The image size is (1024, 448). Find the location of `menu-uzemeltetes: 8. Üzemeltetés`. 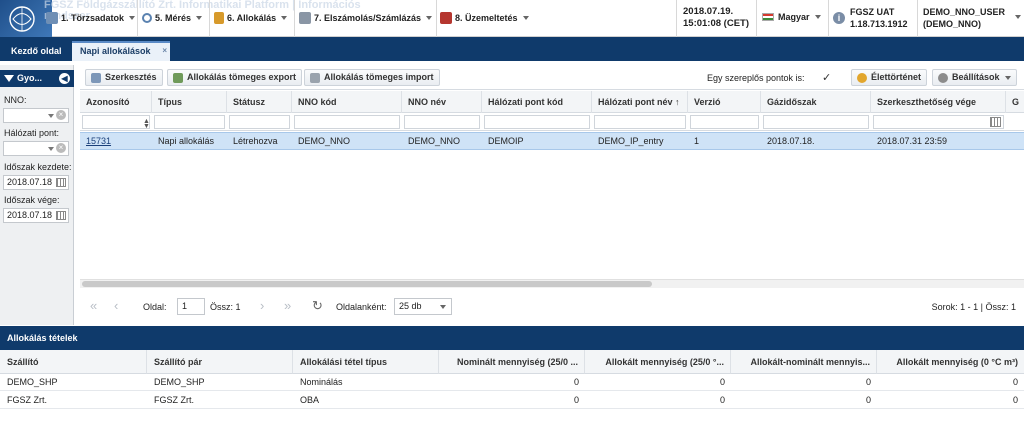

menu-uzemeltetes: 8. Üzemeltetés is located at coordinates (484, 18).